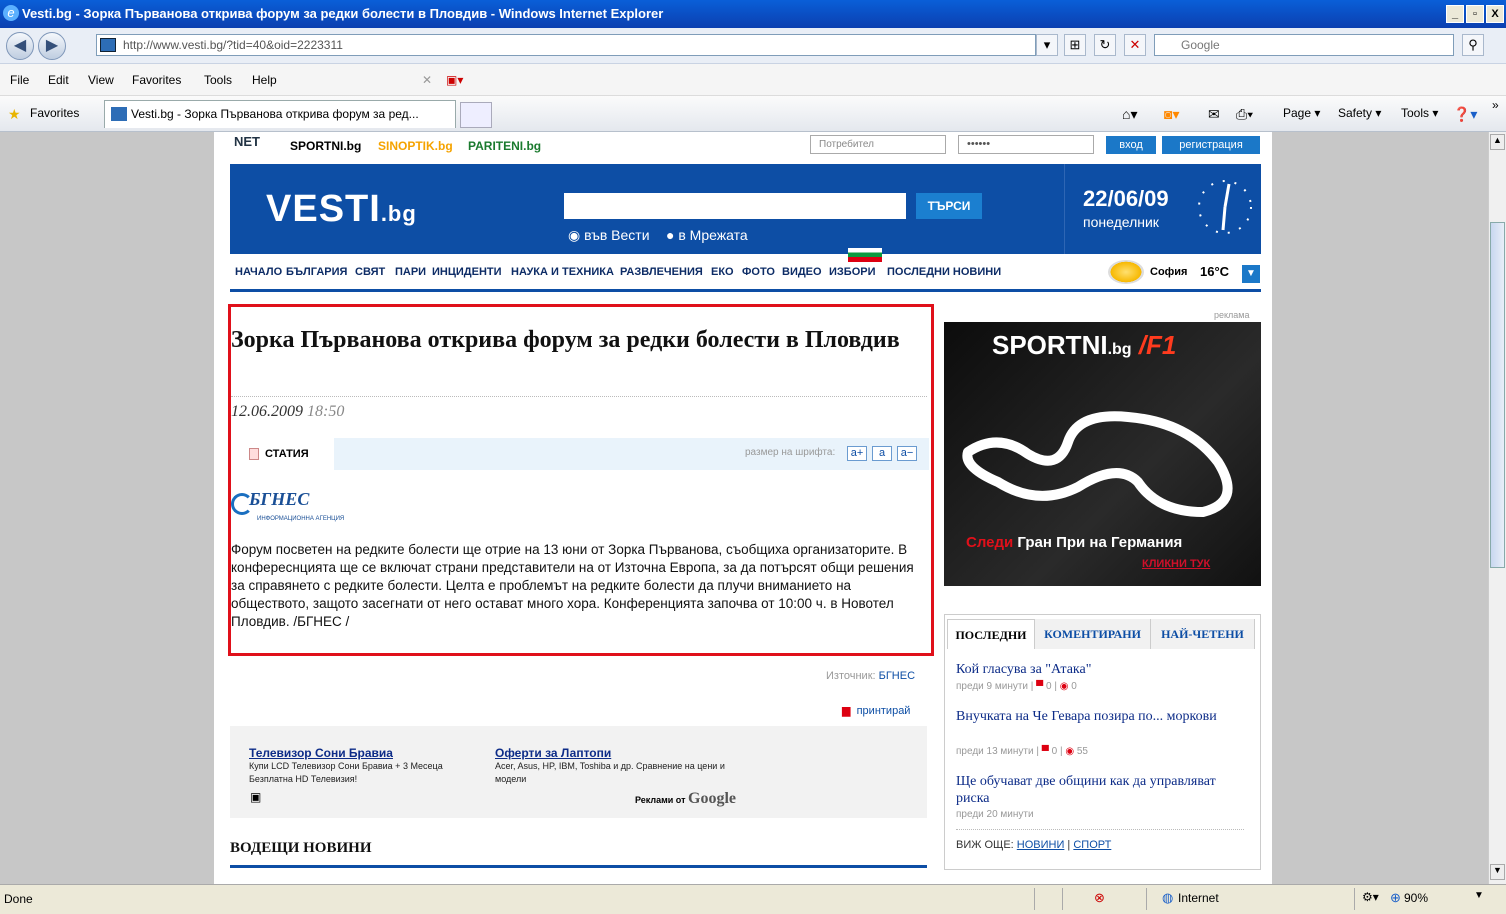 This screenshot has height=914, width=1506. What do you see at coordinates (707, 235) in the screenshot?
I see `radio-web: ● в Мрежата` at bounding box center [707, 235].